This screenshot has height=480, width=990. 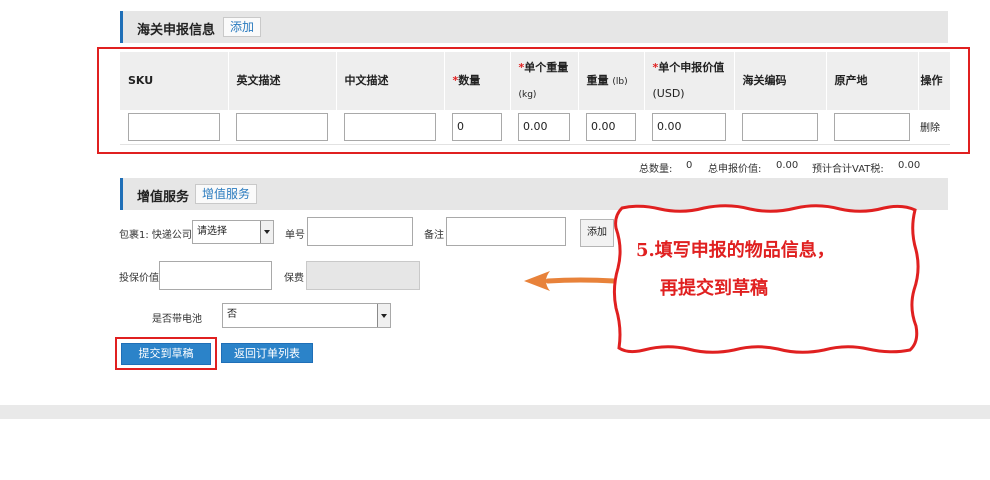 What do you see at coordinates (570, 281) in the screenshot?
I see `arrow-left-icon` at bounding box center [570, 281].